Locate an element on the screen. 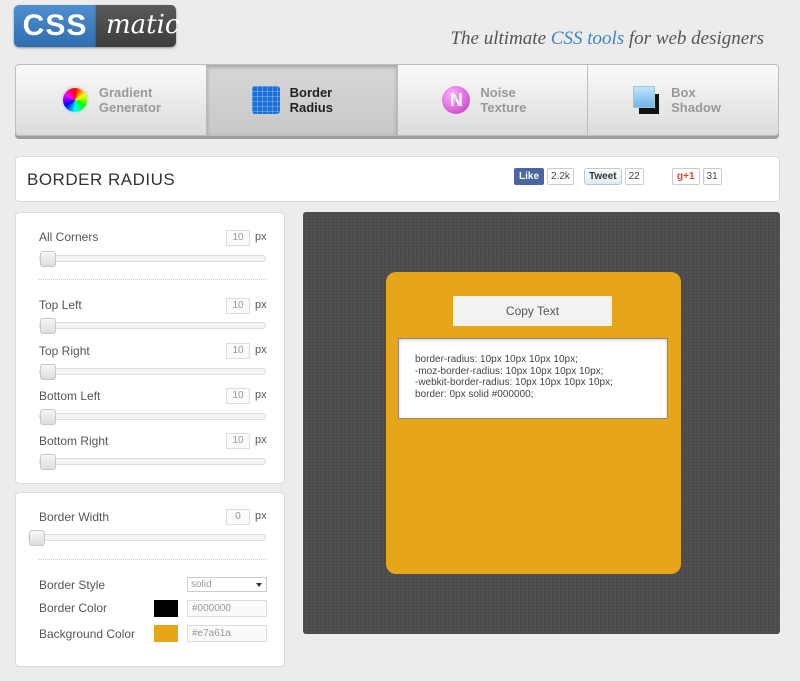 This screenshot has height=681, width=800. tweet-widget: Tweet 22 is located at coordinates (614, 176).